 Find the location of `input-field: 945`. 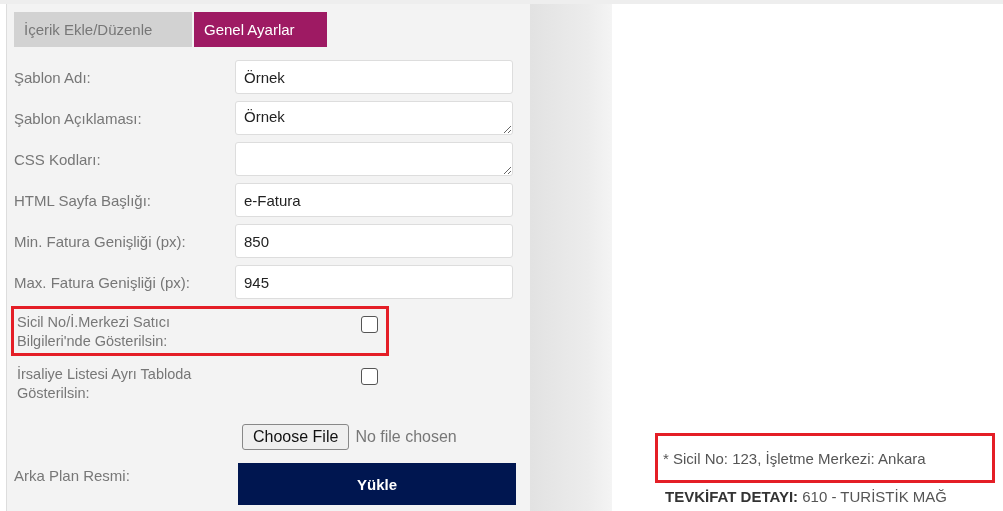

input-field: 945 is located at coordinates (374, 282).